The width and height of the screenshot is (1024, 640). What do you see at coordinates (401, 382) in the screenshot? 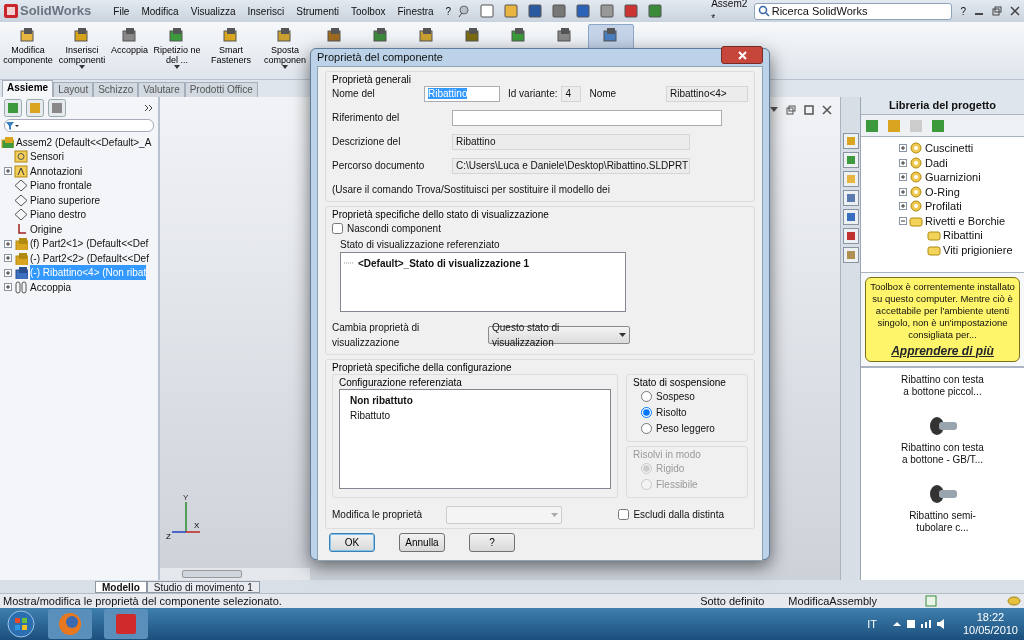
I see `list-label: Configurazione referenziata` at bounding box center [401, 382].